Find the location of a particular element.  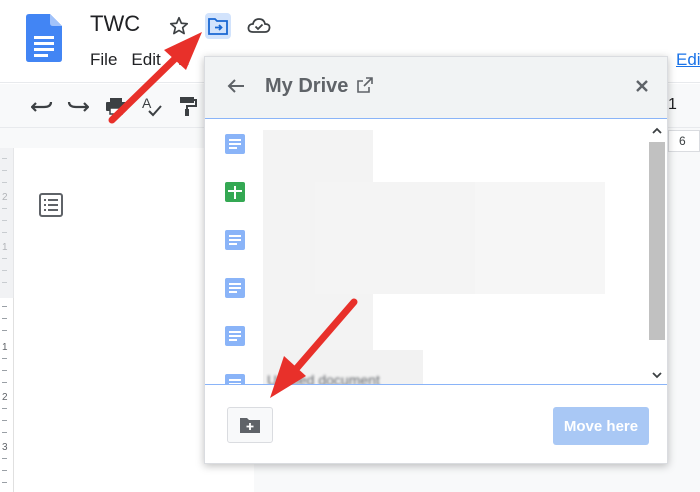

ruler-number: 1 is located at coordinates (5, 347).